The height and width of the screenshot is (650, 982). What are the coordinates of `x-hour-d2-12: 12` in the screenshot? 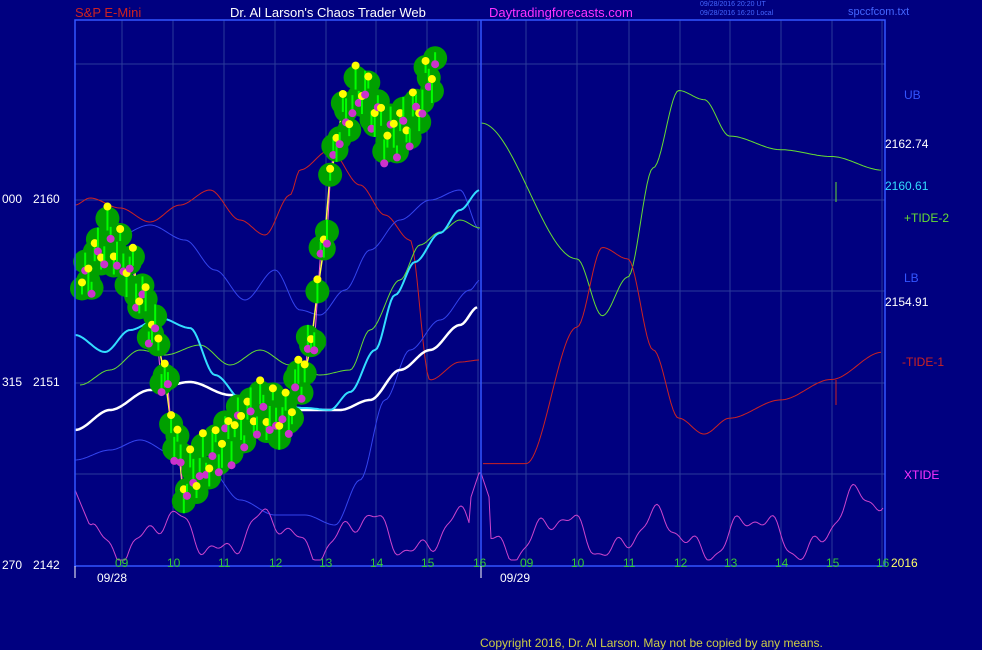 It's located at (681, 563).